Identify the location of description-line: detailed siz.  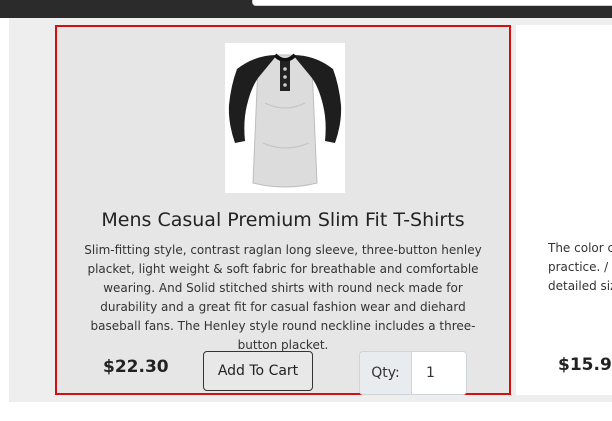
(580, 286).